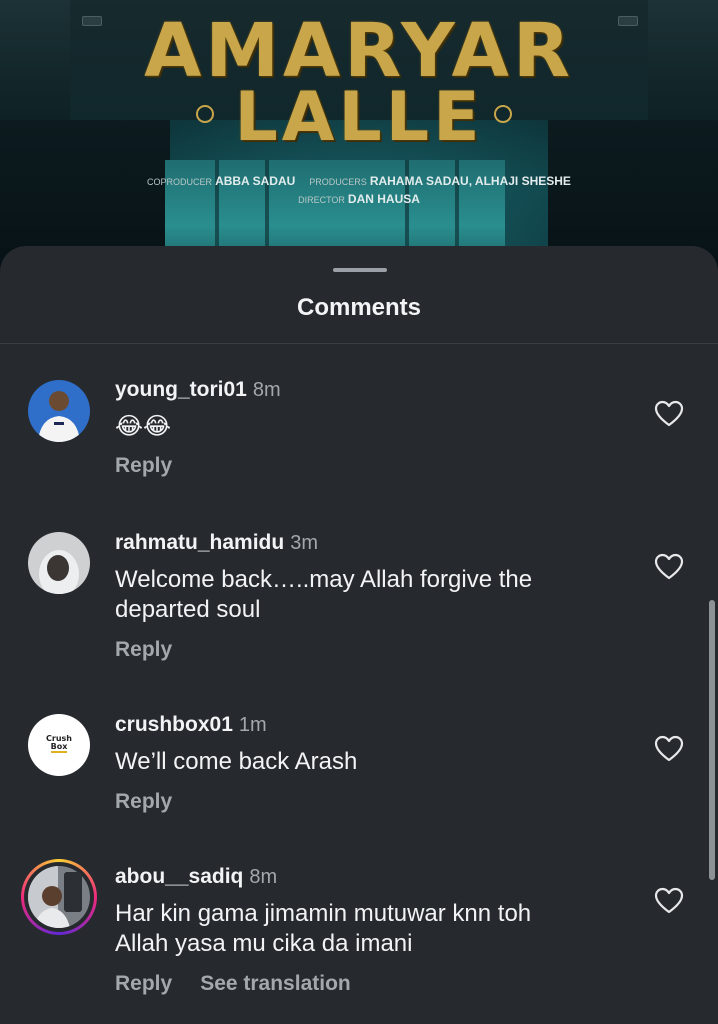 This screenshot has height=1024, width=718. I want to click on comment-text-line: departed soul, so click(188, 609).